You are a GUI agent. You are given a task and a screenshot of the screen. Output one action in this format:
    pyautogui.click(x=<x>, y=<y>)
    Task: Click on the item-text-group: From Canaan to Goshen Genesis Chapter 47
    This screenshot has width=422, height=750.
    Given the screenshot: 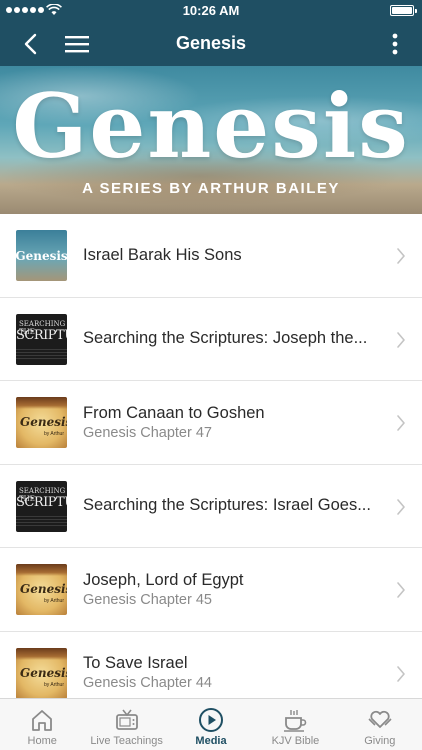 What is the action you would take?
    pyautogui.click(x=232, y=422)
    